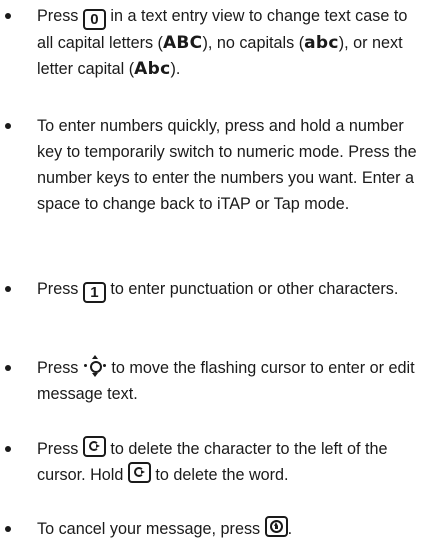 The image size is (428, 544). Describe the element at coordinates (290, 529) in the screenshot. I see `tip-text: .` at that location.